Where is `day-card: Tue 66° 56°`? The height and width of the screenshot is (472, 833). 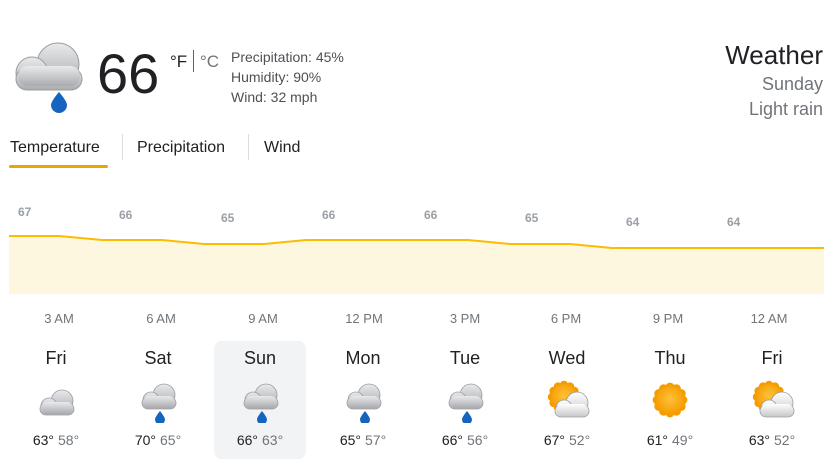 day-card: Tue 66° 56° is located at coordinates (465, 400).